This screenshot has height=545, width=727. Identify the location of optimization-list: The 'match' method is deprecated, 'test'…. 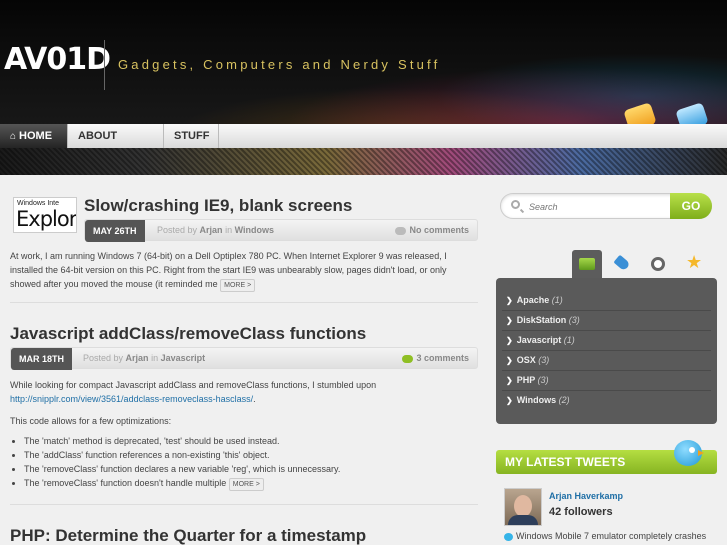
(242, 462).